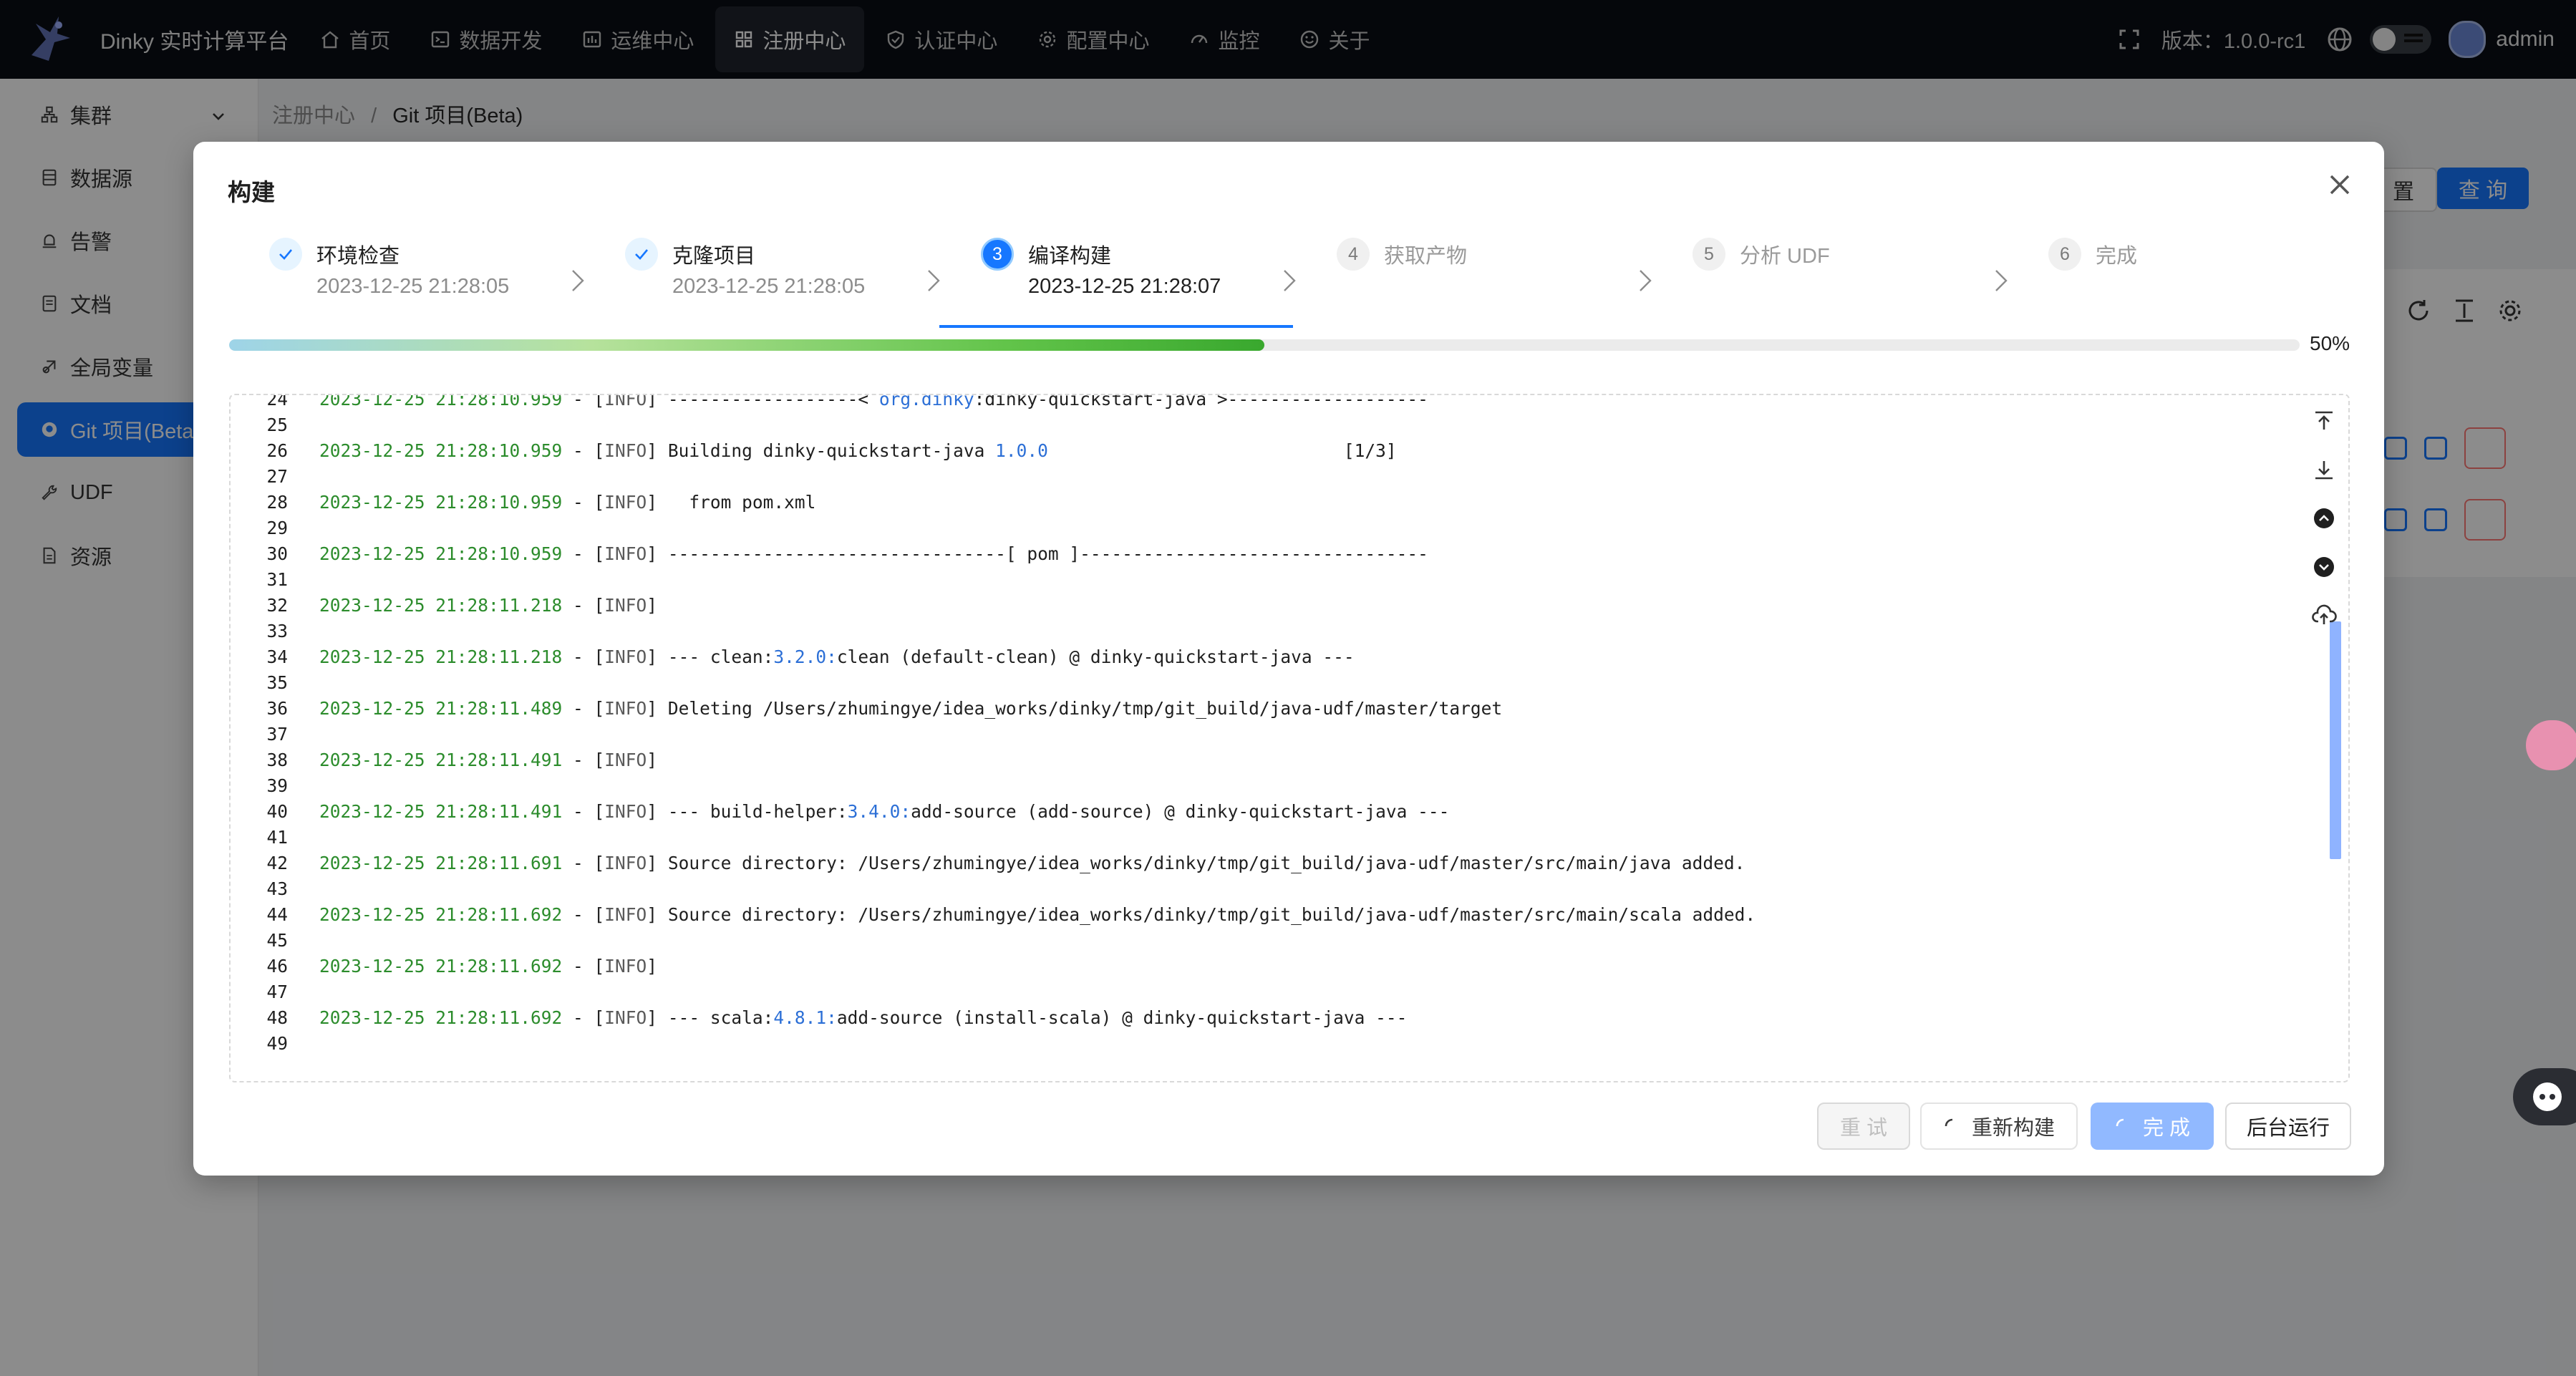 Image resolution: width=2576 pixels, height=1376 pixels. What do you see at coordinates (277, 811) in the screenshot?
I see `line-number: 40` at bounding box center [277, 811].